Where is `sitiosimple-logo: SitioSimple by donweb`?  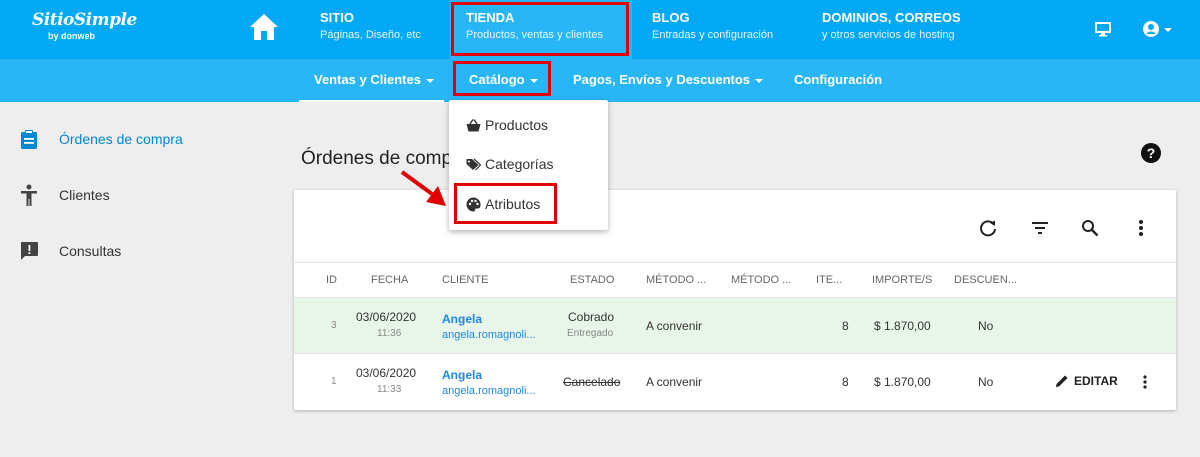
sitiosimple-logo: SitioSimple by donweb is located at coordinates (84, 25).